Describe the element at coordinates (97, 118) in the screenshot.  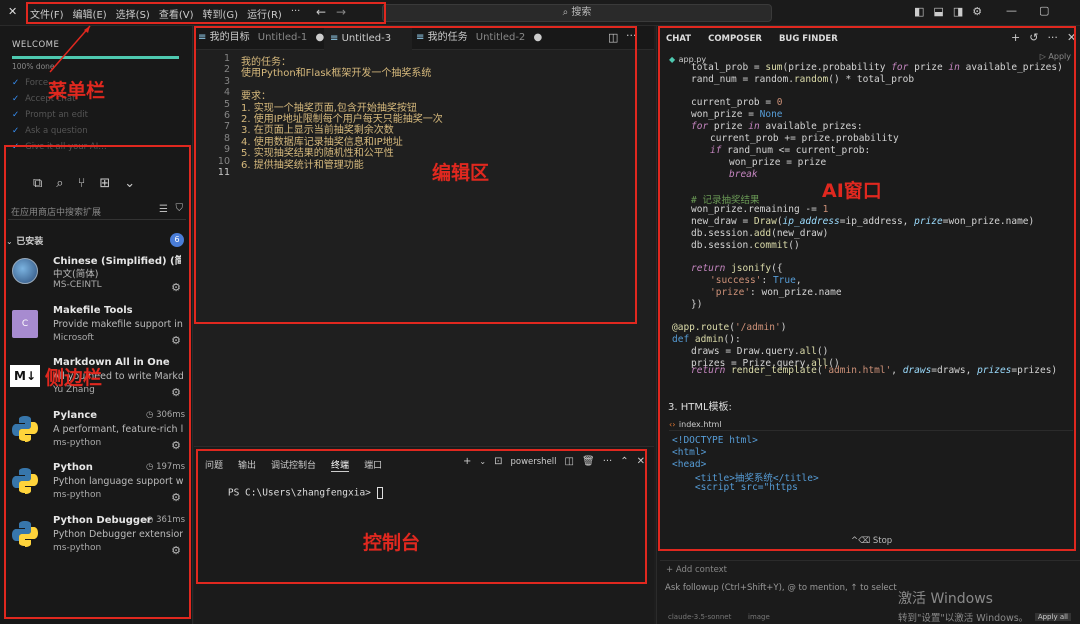
I see `checklist-item: ✓ Prompt an edit` at that location.